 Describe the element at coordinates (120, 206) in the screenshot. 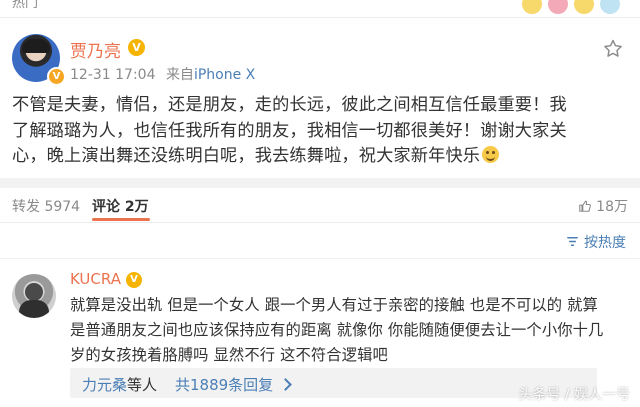

I see `tab-comment: 评论 2万` at that location.